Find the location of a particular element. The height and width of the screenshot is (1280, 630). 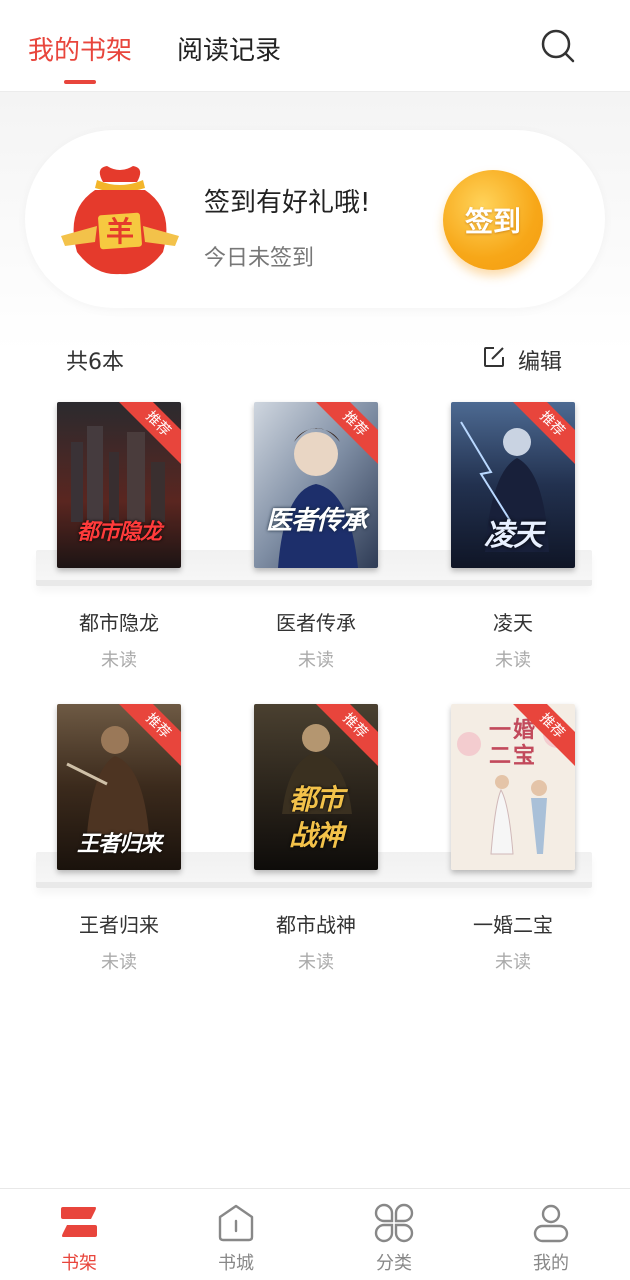

nav-label: 分类 is located at coordinates (394, 1263).